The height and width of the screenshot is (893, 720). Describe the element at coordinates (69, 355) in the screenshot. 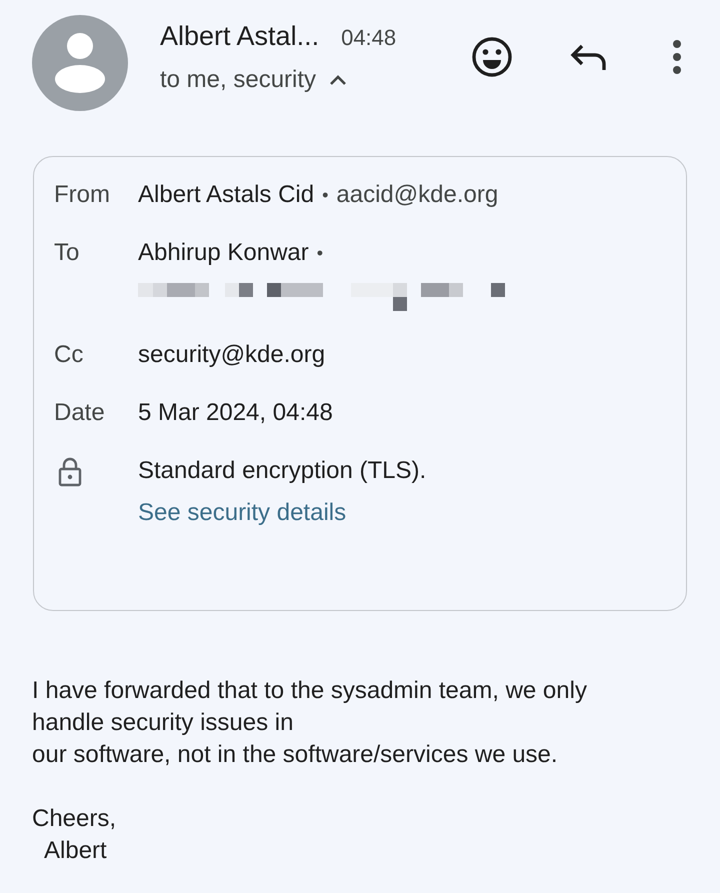

I see `field-label: Cc` at that location.